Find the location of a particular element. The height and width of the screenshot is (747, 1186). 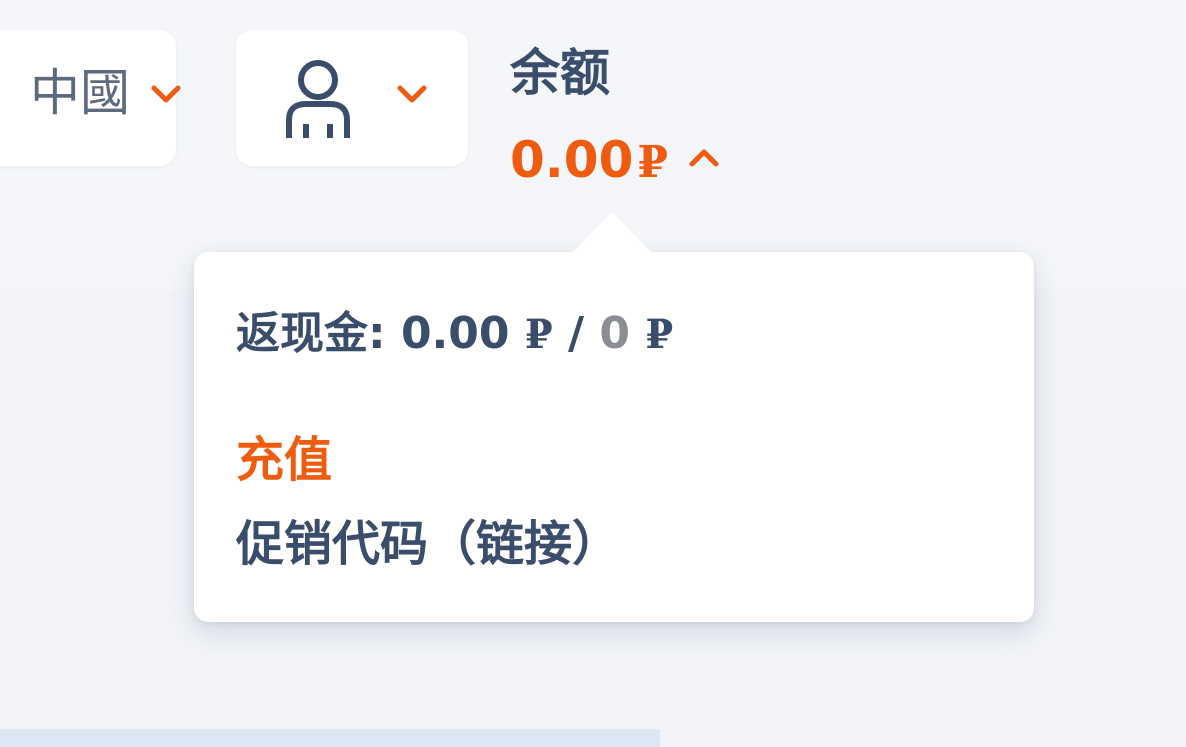

balance-toggle: 0.00₽ is located at coordinates (589, 160).